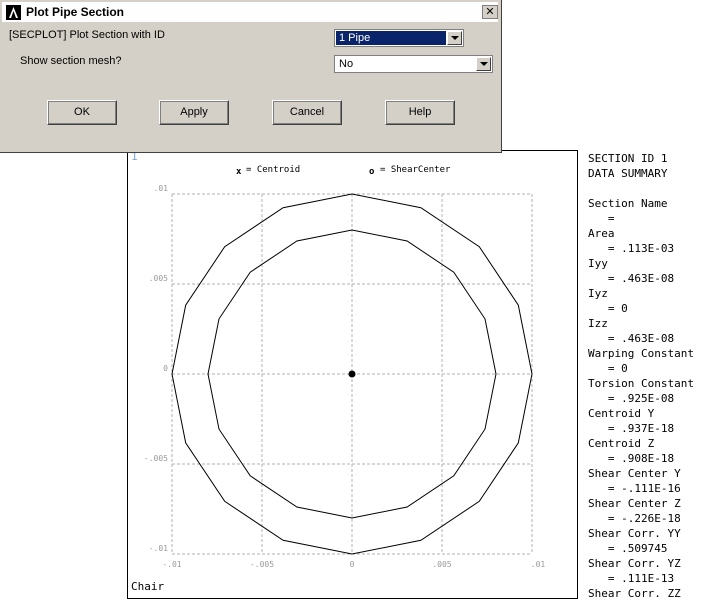  What do you see at coordinates (71, 61) in the screenshot?
I see `section-mesh-label: Show section mesh?` at bounding box center [71, 61].